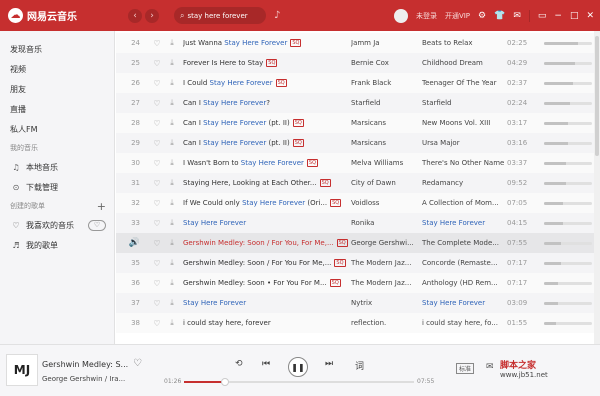 Image resolution: width=600 pixels, height=396 pixels. I want to click on track-artist: Frank Black, so click(384, 83).